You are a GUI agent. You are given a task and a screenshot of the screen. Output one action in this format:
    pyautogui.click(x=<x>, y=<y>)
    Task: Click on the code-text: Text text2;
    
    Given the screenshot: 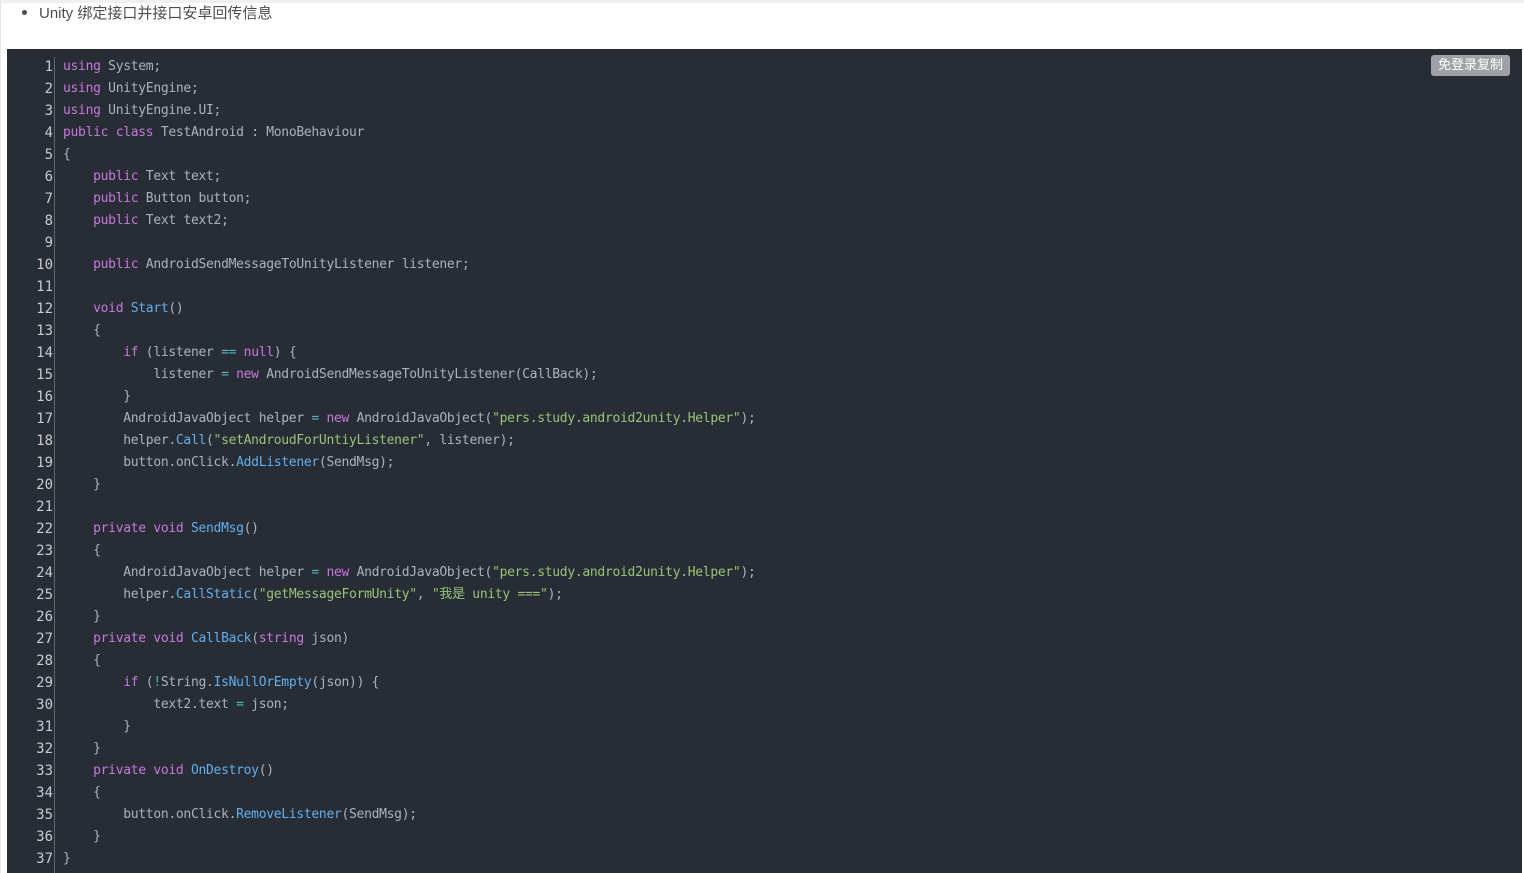 What is the action you would take?
    pyautogui.click(x=183, y=220)
    